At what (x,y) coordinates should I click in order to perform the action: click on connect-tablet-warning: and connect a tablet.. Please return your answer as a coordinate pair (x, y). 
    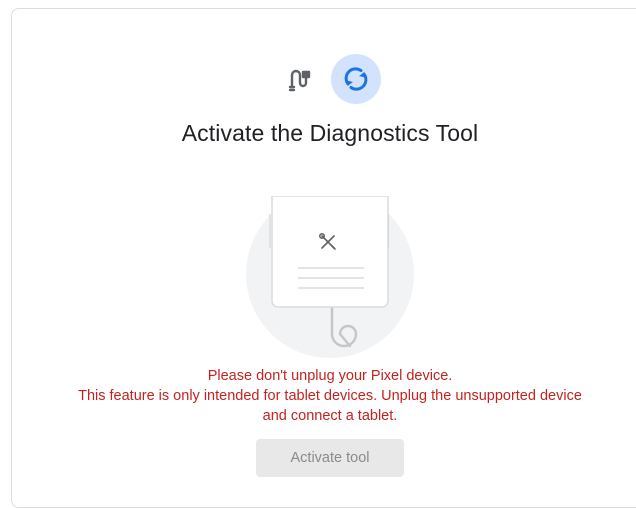
    Looking at the image, I should click on (330, 416).